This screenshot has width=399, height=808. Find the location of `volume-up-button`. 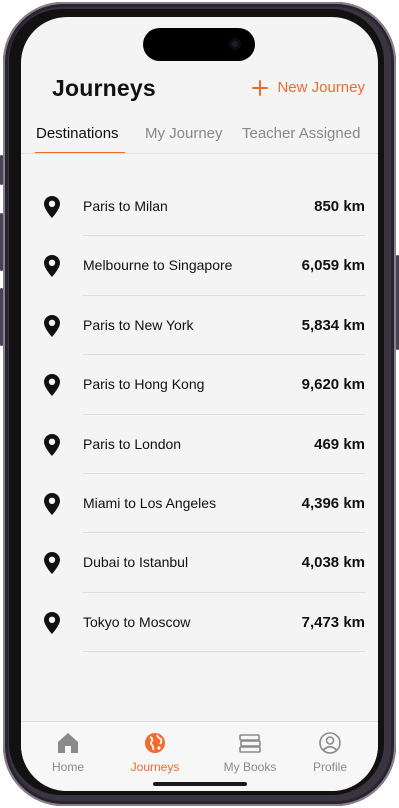

volume-up-button is located at coordinates (1, 242).